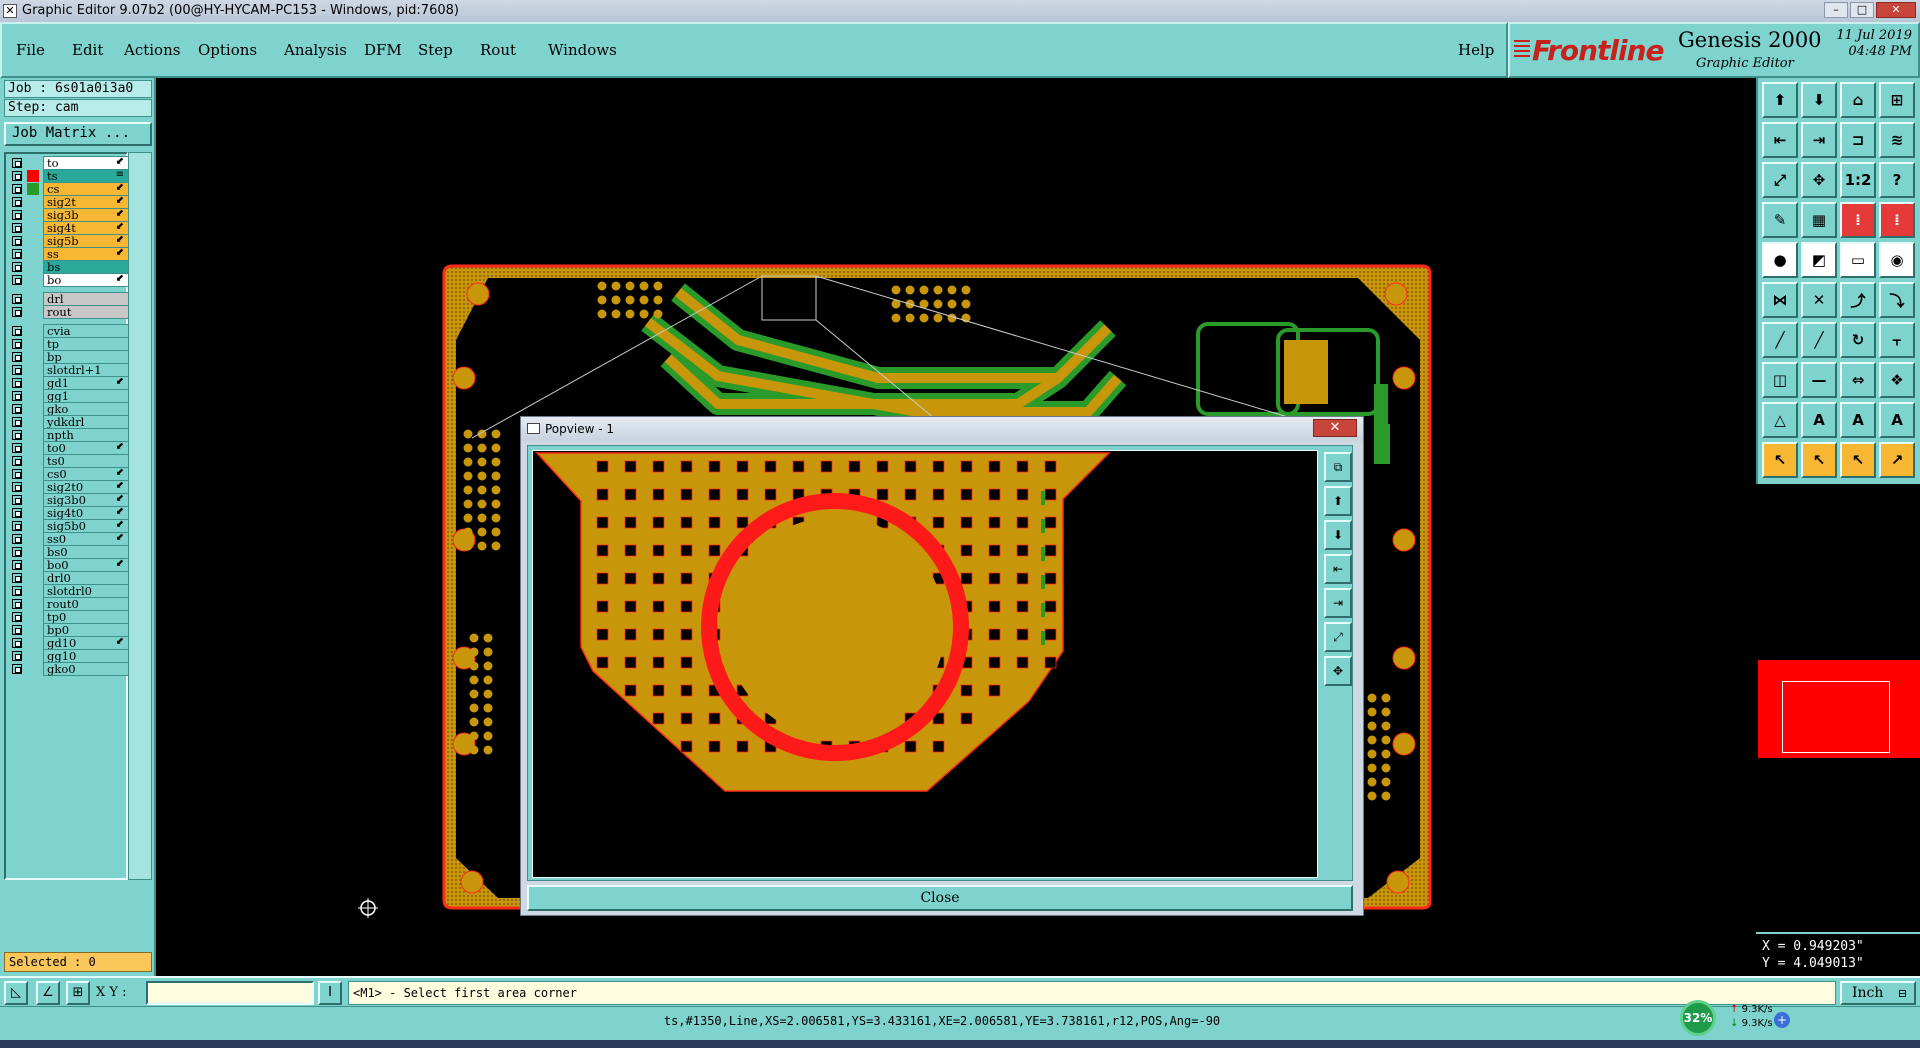 The width and height of the screenshot is (1920, 1048). I want to click on layer-row: ss0 ⬋, so click(69, 539).